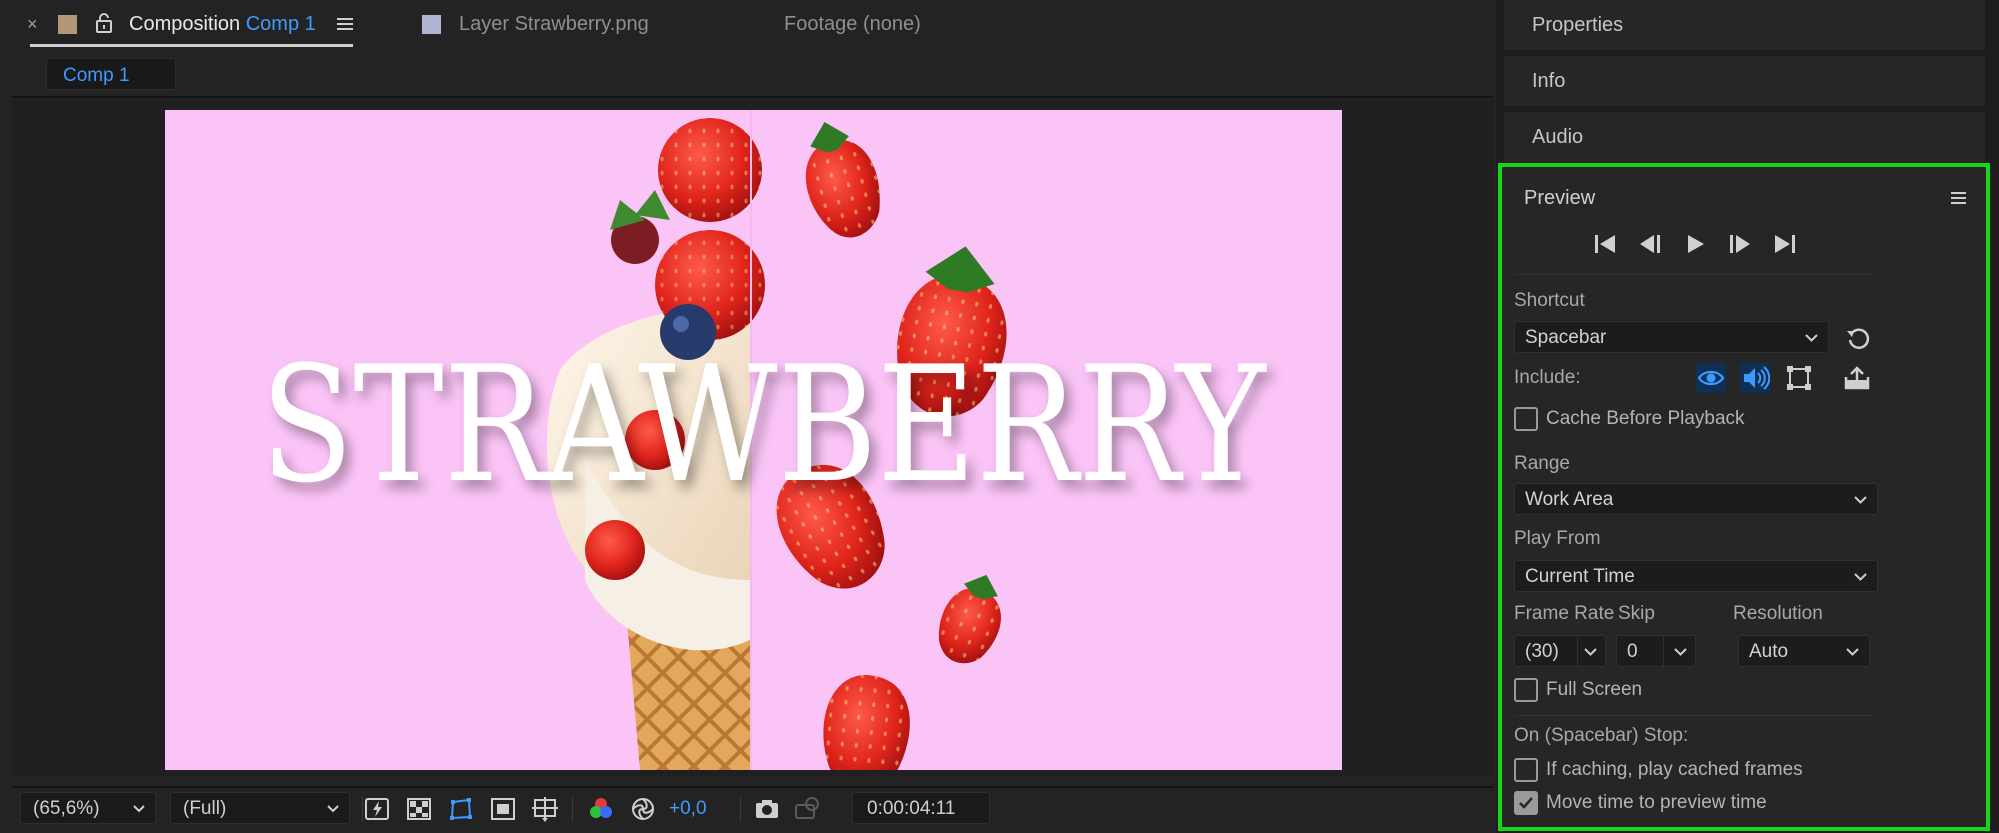 This screenshot has height=833, width=1999. I want to click on move-time-label: Move time to preview time, so click(1656, 802).